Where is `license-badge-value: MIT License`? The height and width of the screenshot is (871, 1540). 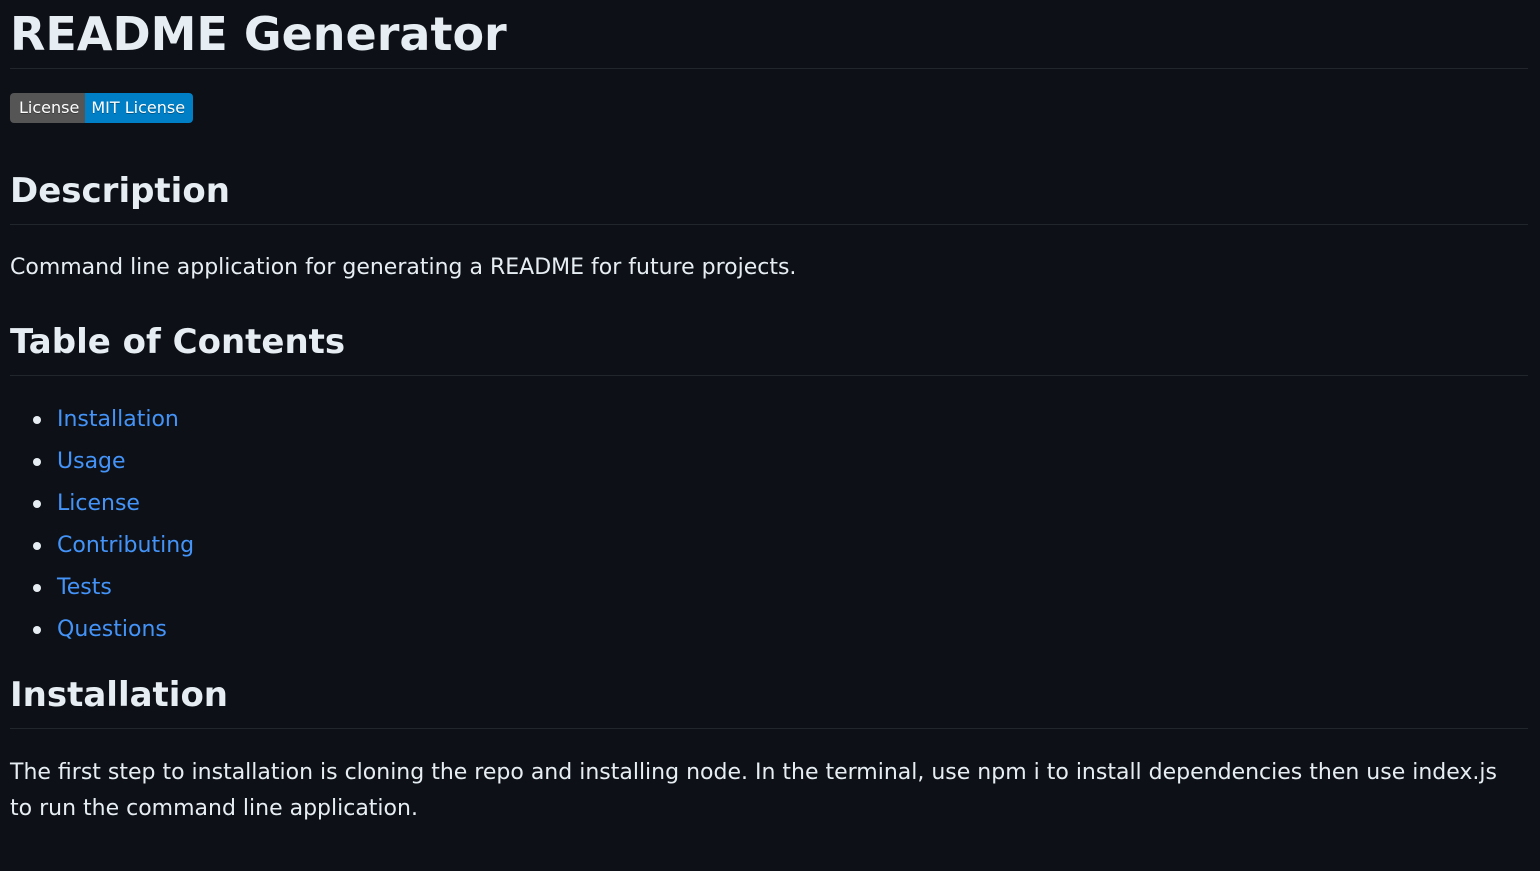 license-badge-value: MIT License is located at coordinates (139, 108).